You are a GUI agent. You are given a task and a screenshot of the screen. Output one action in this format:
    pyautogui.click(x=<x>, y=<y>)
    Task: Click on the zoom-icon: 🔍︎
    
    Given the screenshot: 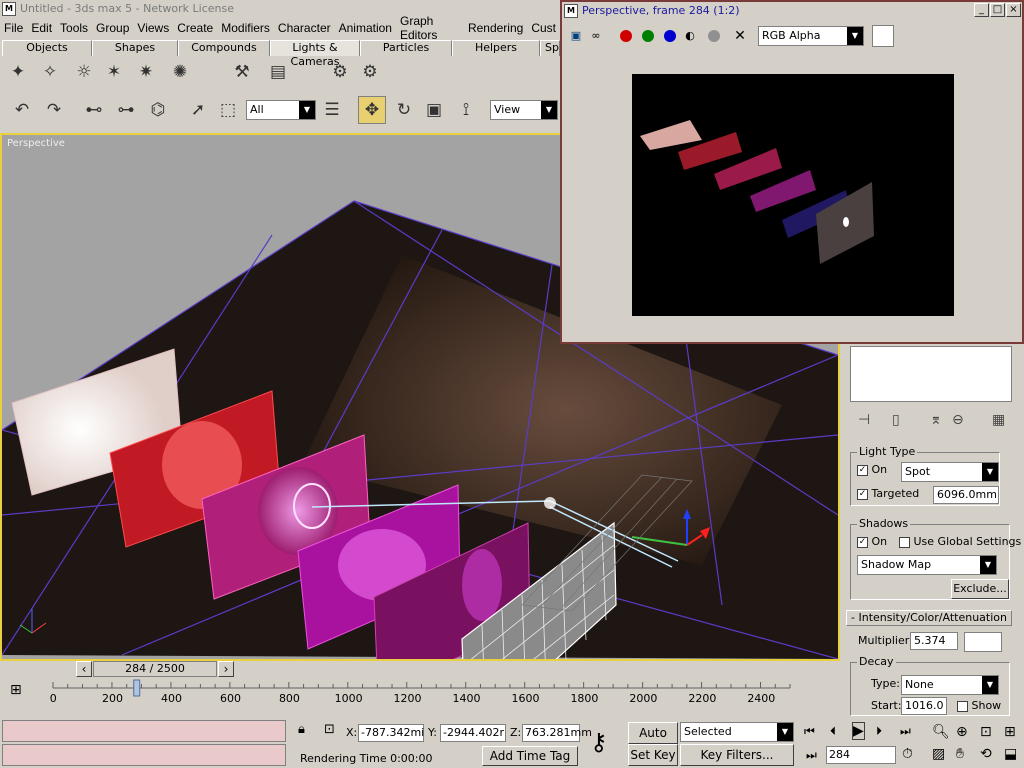 What is the action you would take?
    pyautogui.click(x=941, y=732)
    